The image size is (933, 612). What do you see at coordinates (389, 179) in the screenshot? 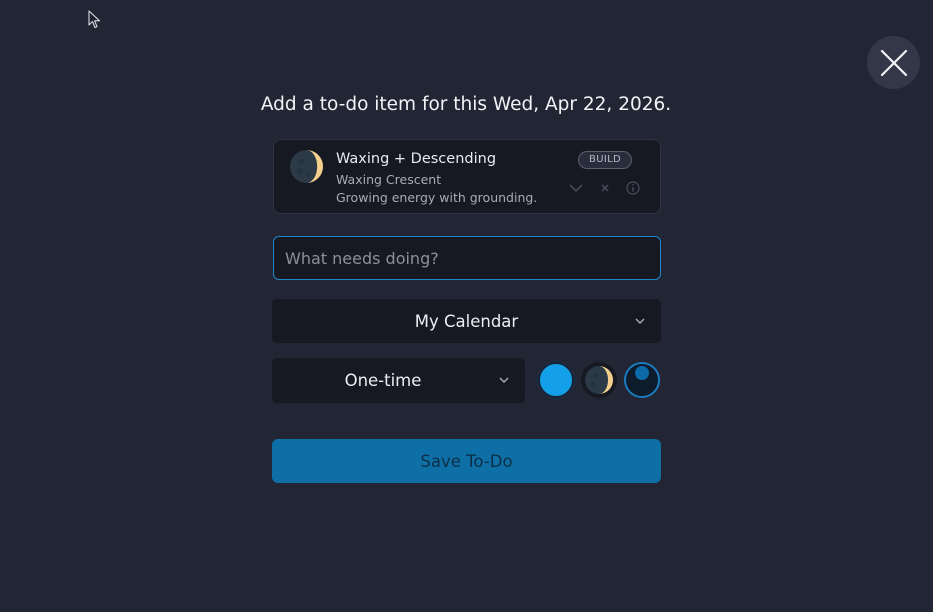
I see `phase-name: Waxing Crescent` at bounding box center [389, 179].